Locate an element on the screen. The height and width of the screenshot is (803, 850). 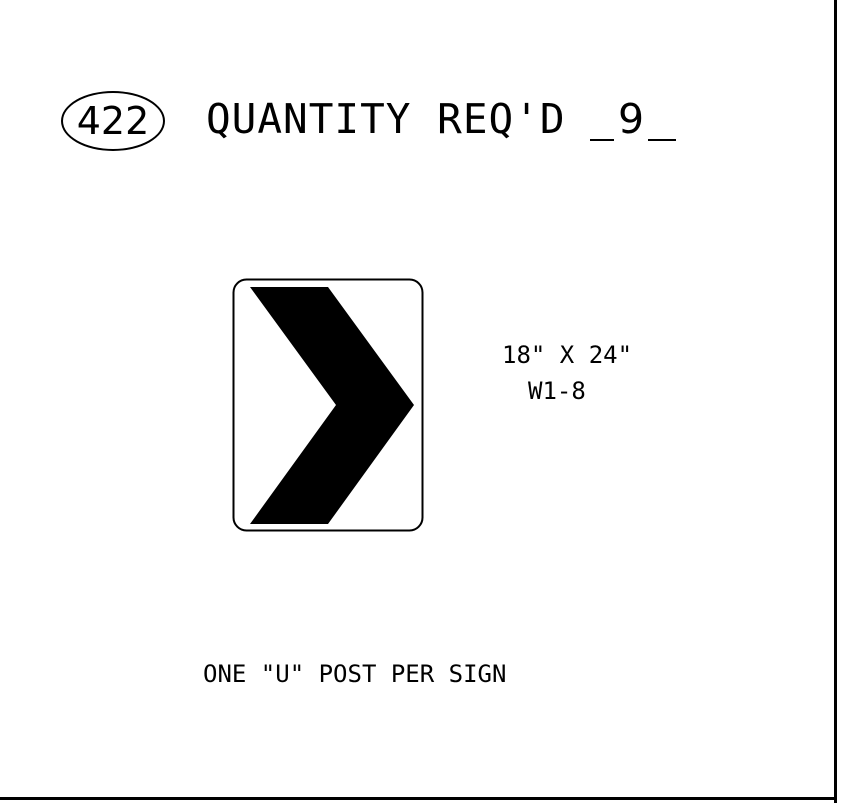
item-number-oval: 422 is located at coordinates (113, 121).